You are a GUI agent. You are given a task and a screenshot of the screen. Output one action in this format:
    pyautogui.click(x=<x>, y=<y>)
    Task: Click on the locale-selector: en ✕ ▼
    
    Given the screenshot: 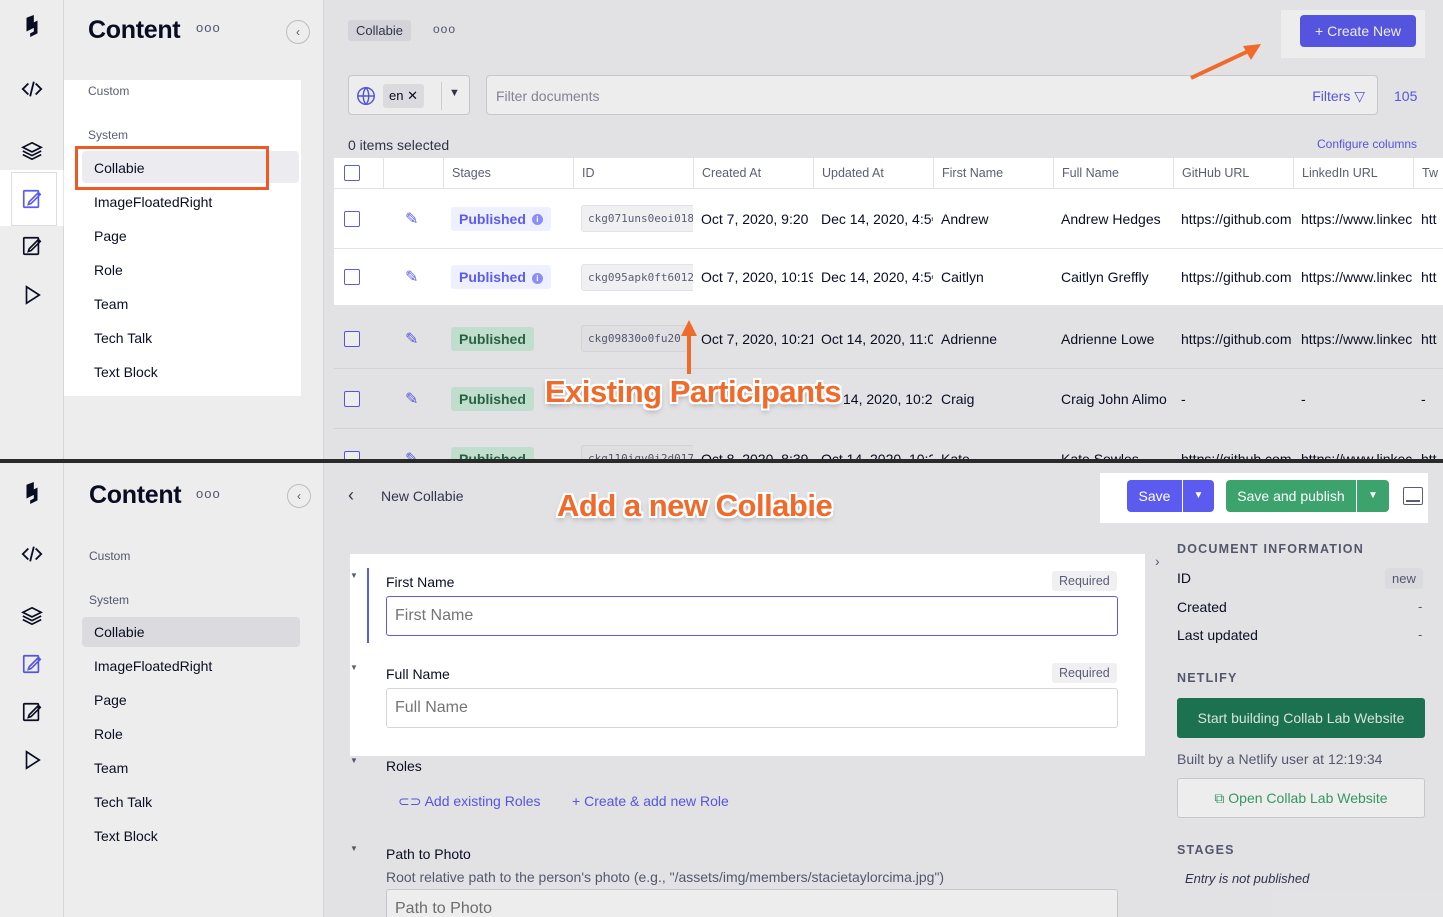 What is the action you would take?
    pyautogui.click(x=409, y=95)
    